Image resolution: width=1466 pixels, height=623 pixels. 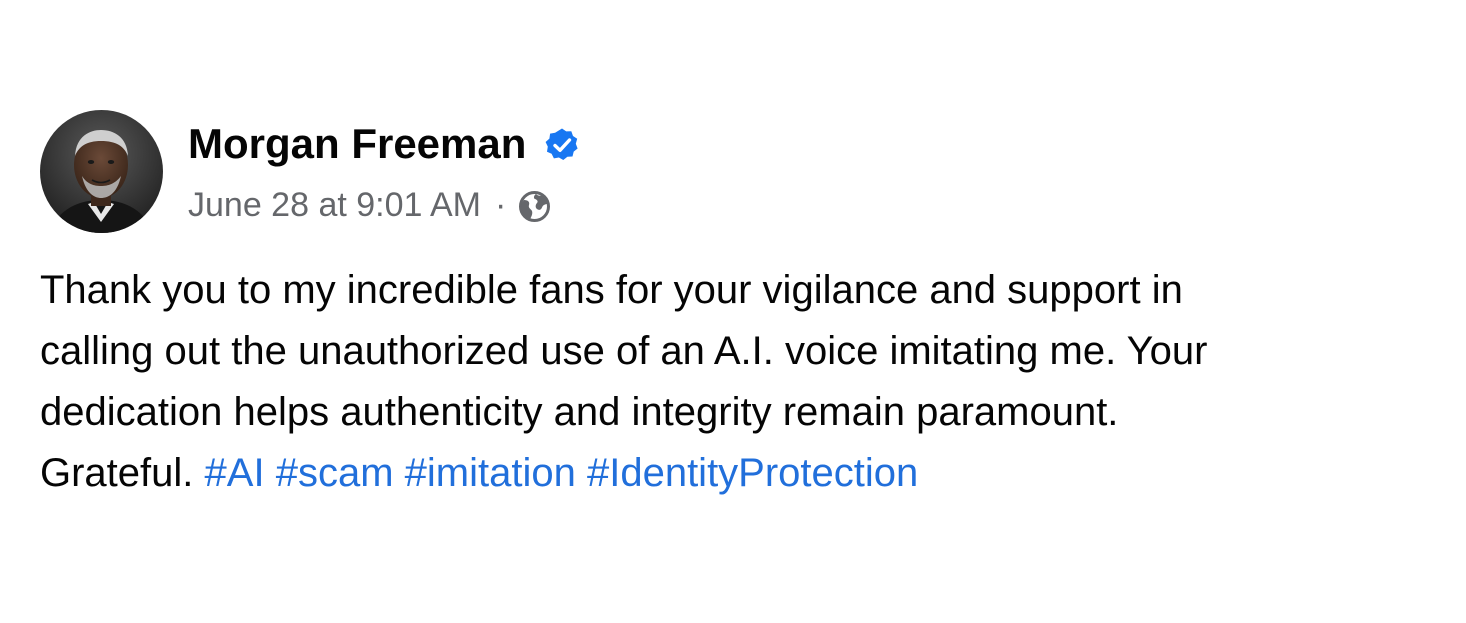 I want to click on author-row: Morgan Freeman, so click(x=384, y=144).